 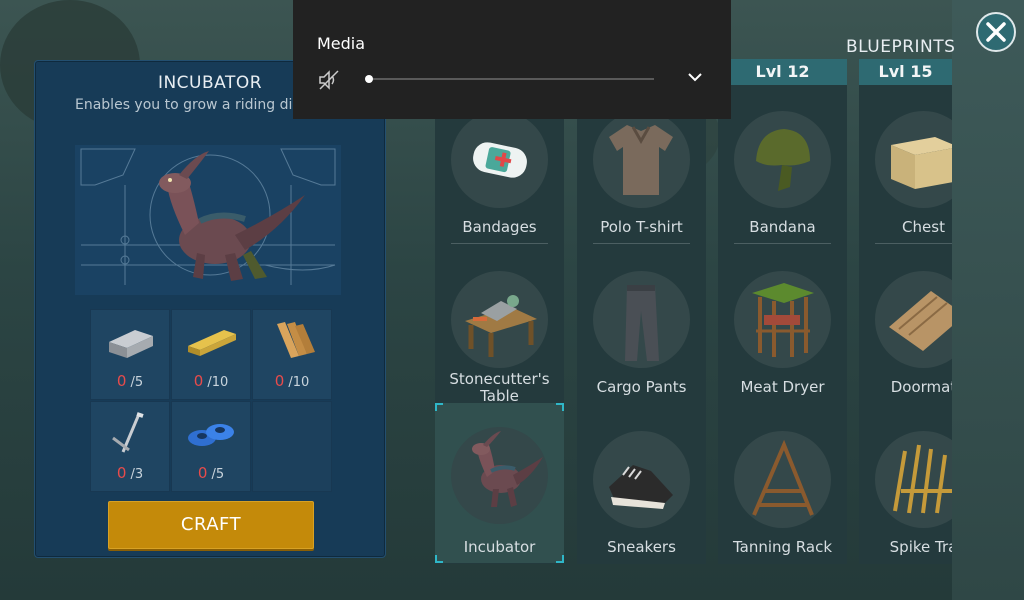 I want to click on doormat-icon, so click(x=920, y=321).